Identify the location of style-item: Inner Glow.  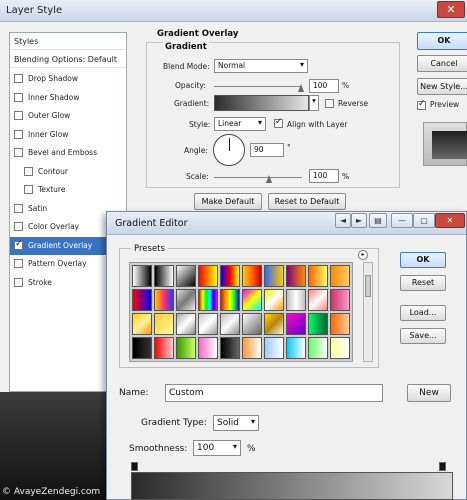
(68, 135).